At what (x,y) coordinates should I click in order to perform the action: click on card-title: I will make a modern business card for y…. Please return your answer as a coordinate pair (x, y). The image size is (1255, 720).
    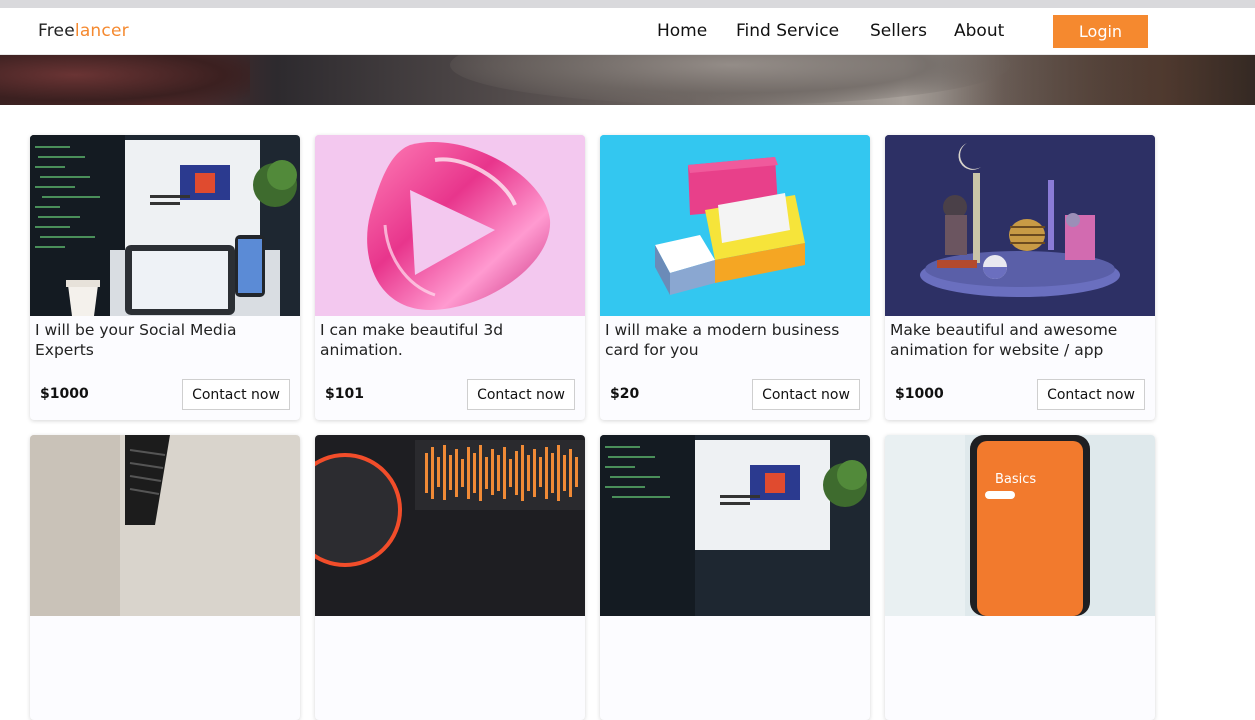
    Looking at the image, I should click on (736, 340).